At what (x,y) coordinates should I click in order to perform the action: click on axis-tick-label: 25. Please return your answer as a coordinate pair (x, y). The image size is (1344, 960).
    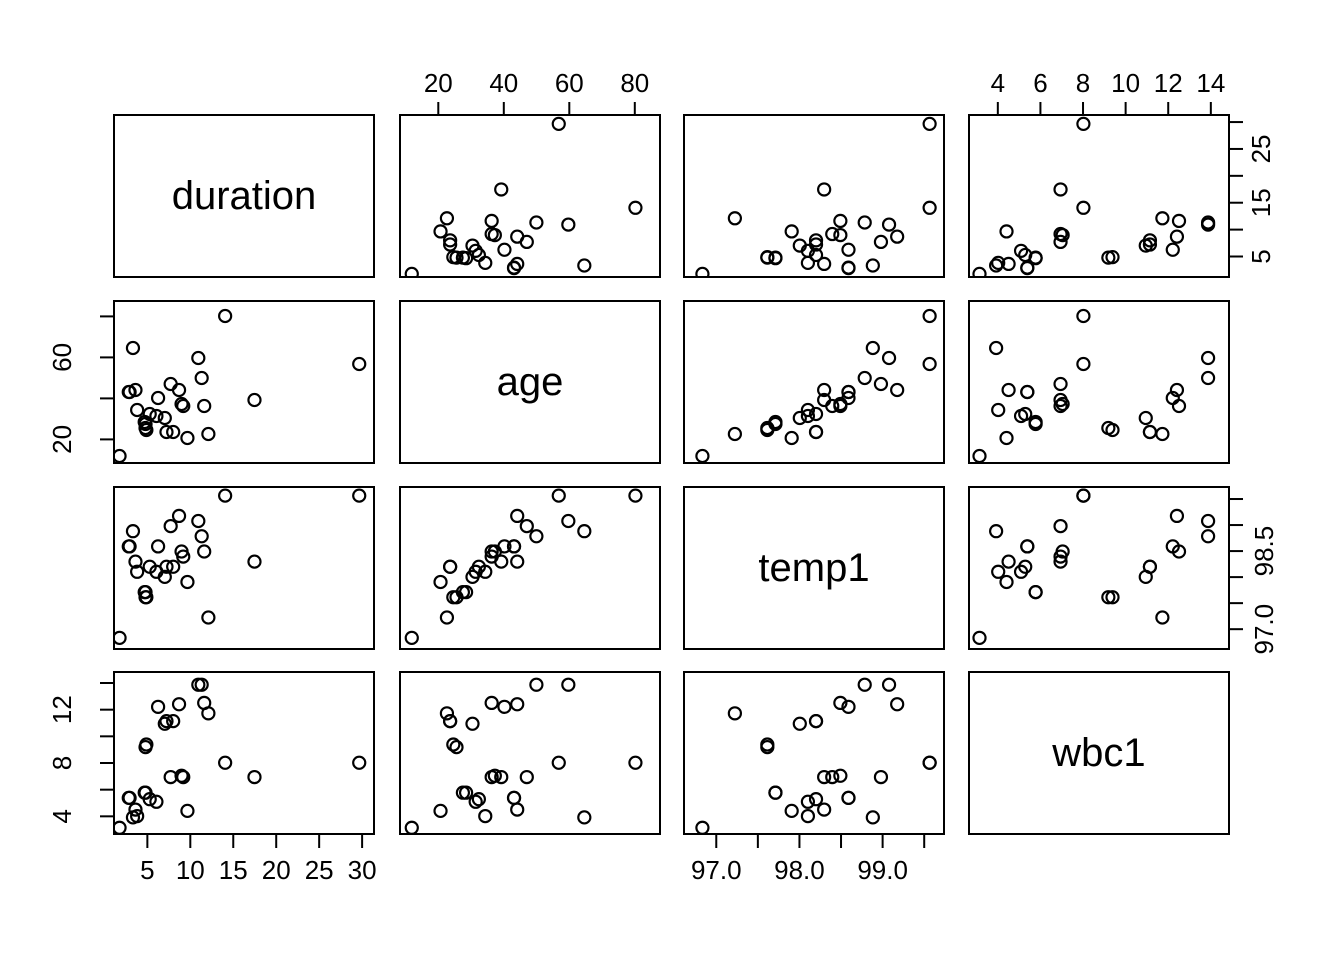
    Looking at the image, I should click on (319, 870).